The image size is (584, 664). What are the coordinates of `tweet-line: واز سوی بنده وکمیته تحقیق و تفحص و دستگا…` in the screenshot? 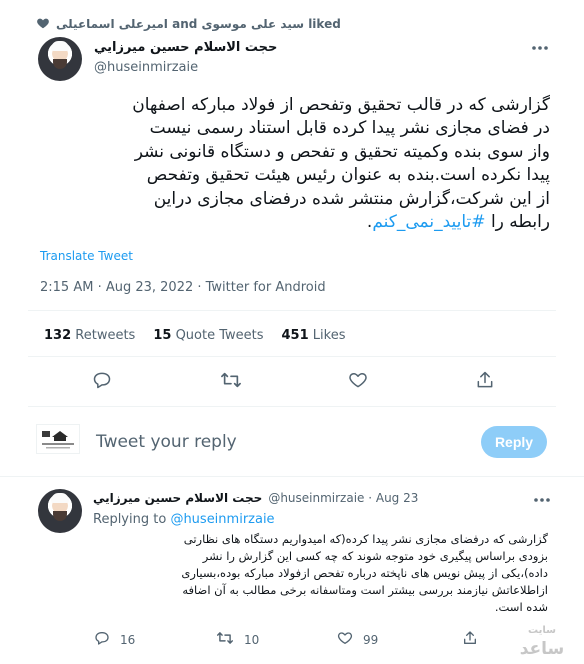 It's located at (342, 151).